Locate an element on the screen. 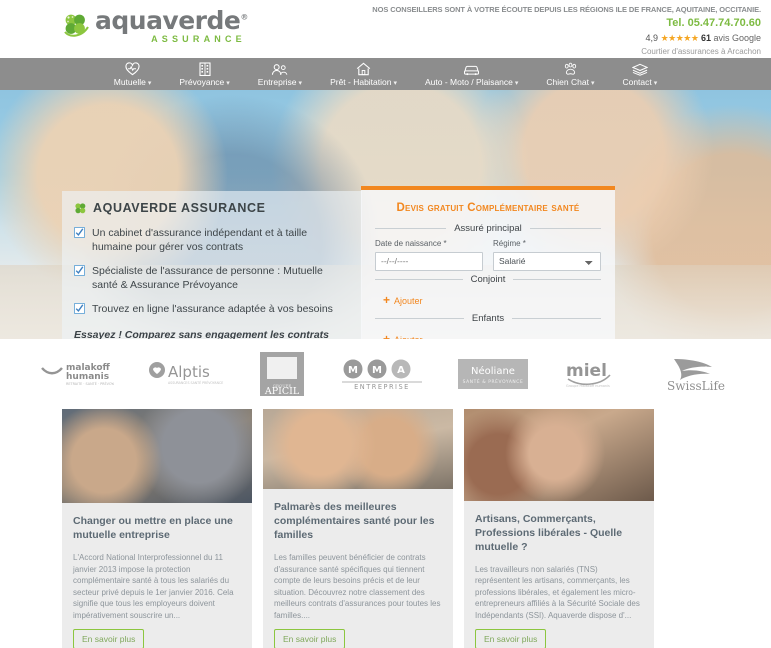  building-icon is located at coordinates (205, 69).